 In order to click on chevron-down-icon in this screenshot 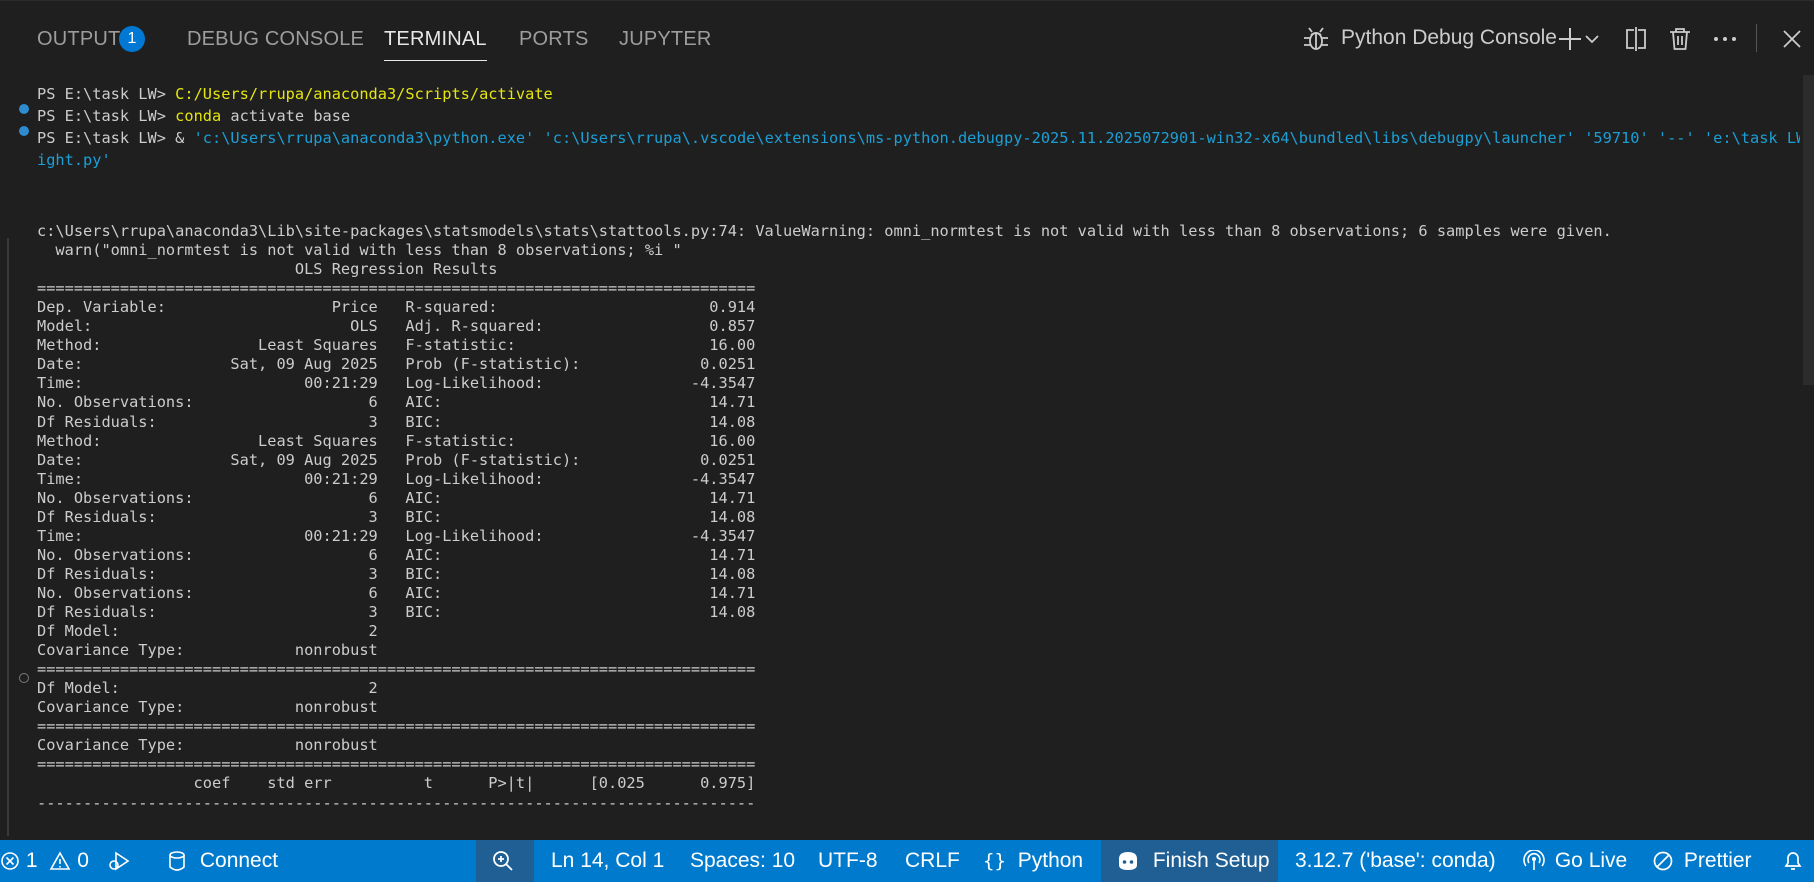, I will do `click(1592, 39)`.